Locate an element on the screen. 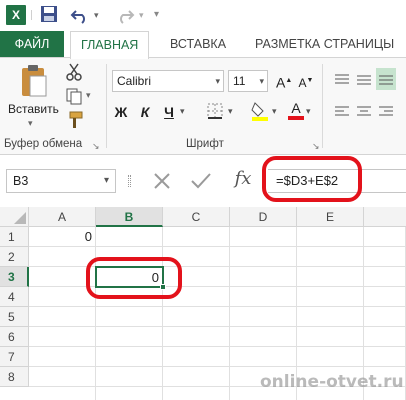  grow-font-button: A▲ is located at coordinates (284, 82).